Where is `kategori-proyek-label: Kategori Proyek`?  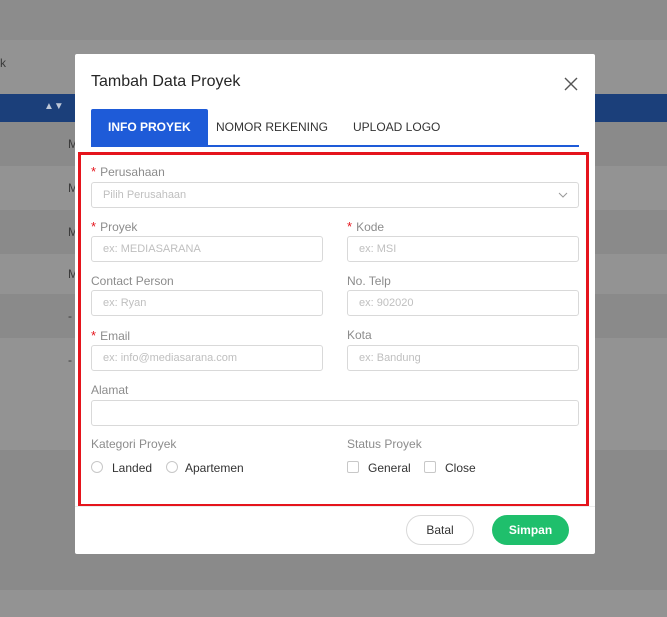 kategori-proyek-label: Kategori Proyek is located at coordinates (134, 444).